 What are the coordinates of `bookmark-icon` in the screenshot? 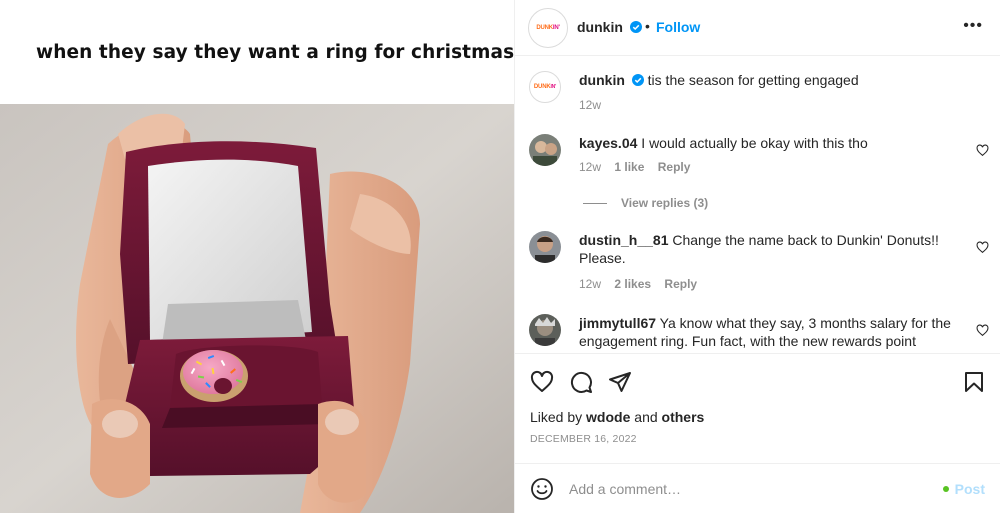 It's located at (974, 382).